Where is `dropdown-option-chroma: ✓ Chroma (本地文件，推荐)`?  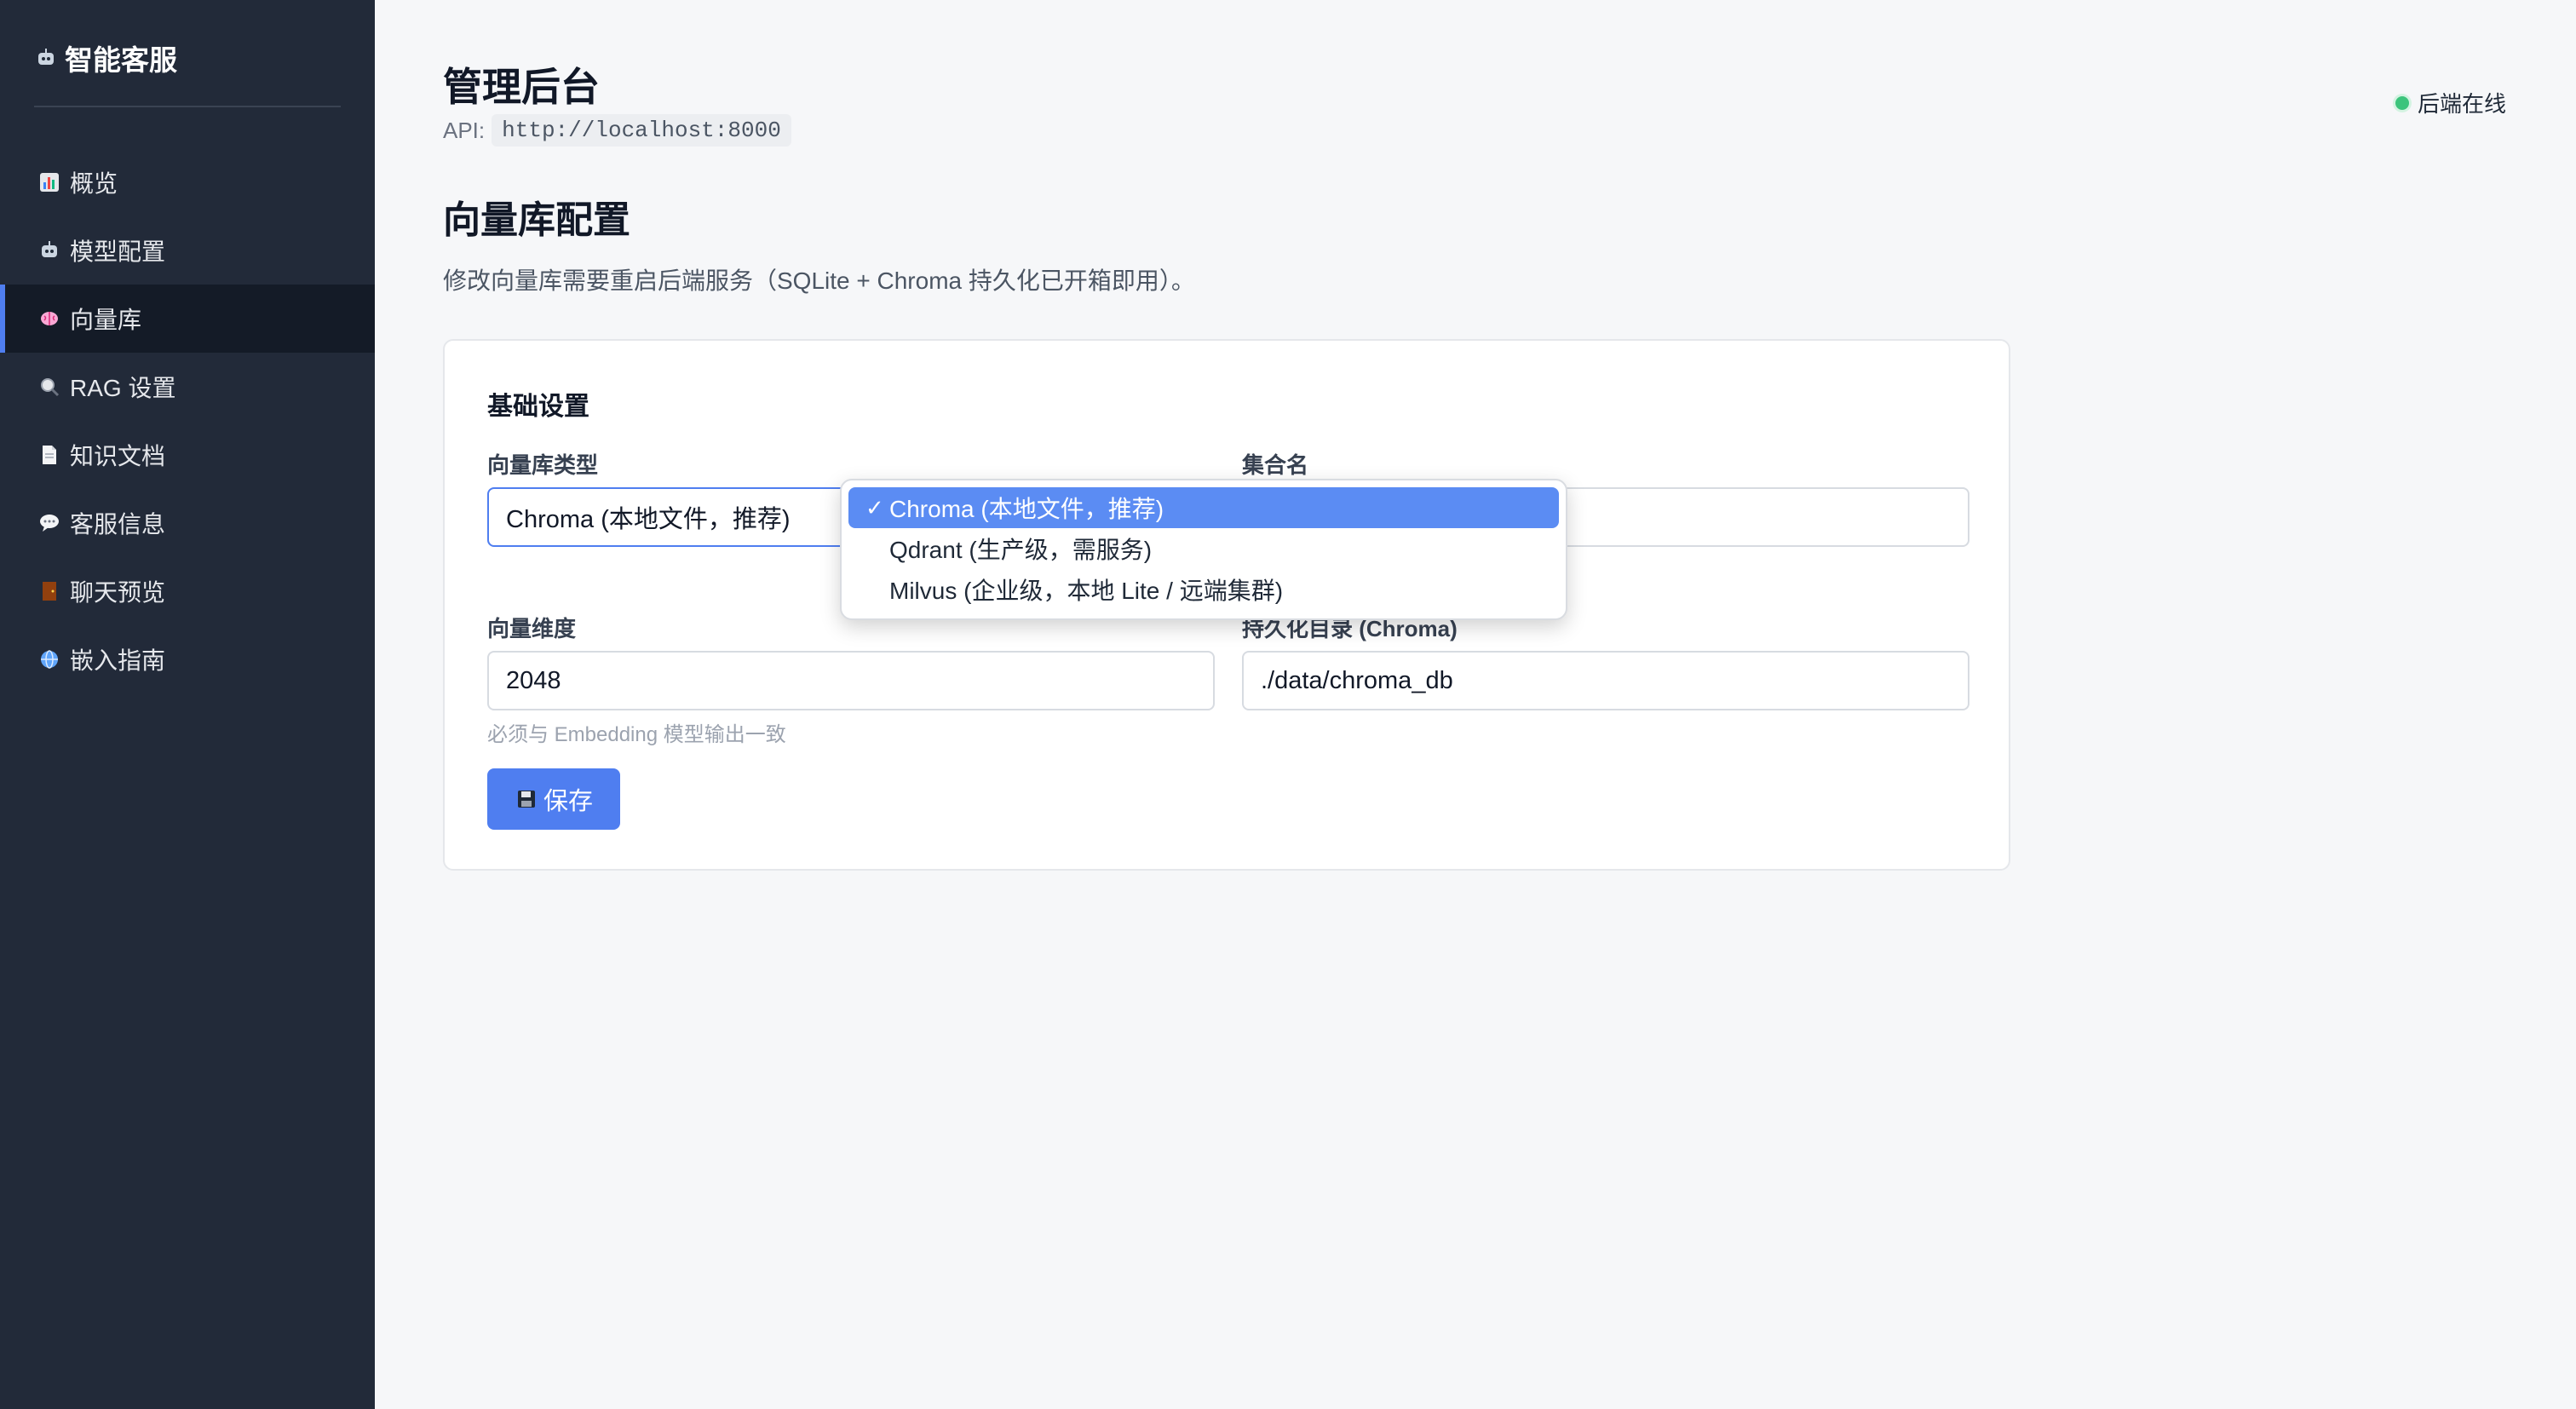
dropdown-option-chroma: ✓ Chroma (本地文件，推荐) is located at coordinates (1203, 507).